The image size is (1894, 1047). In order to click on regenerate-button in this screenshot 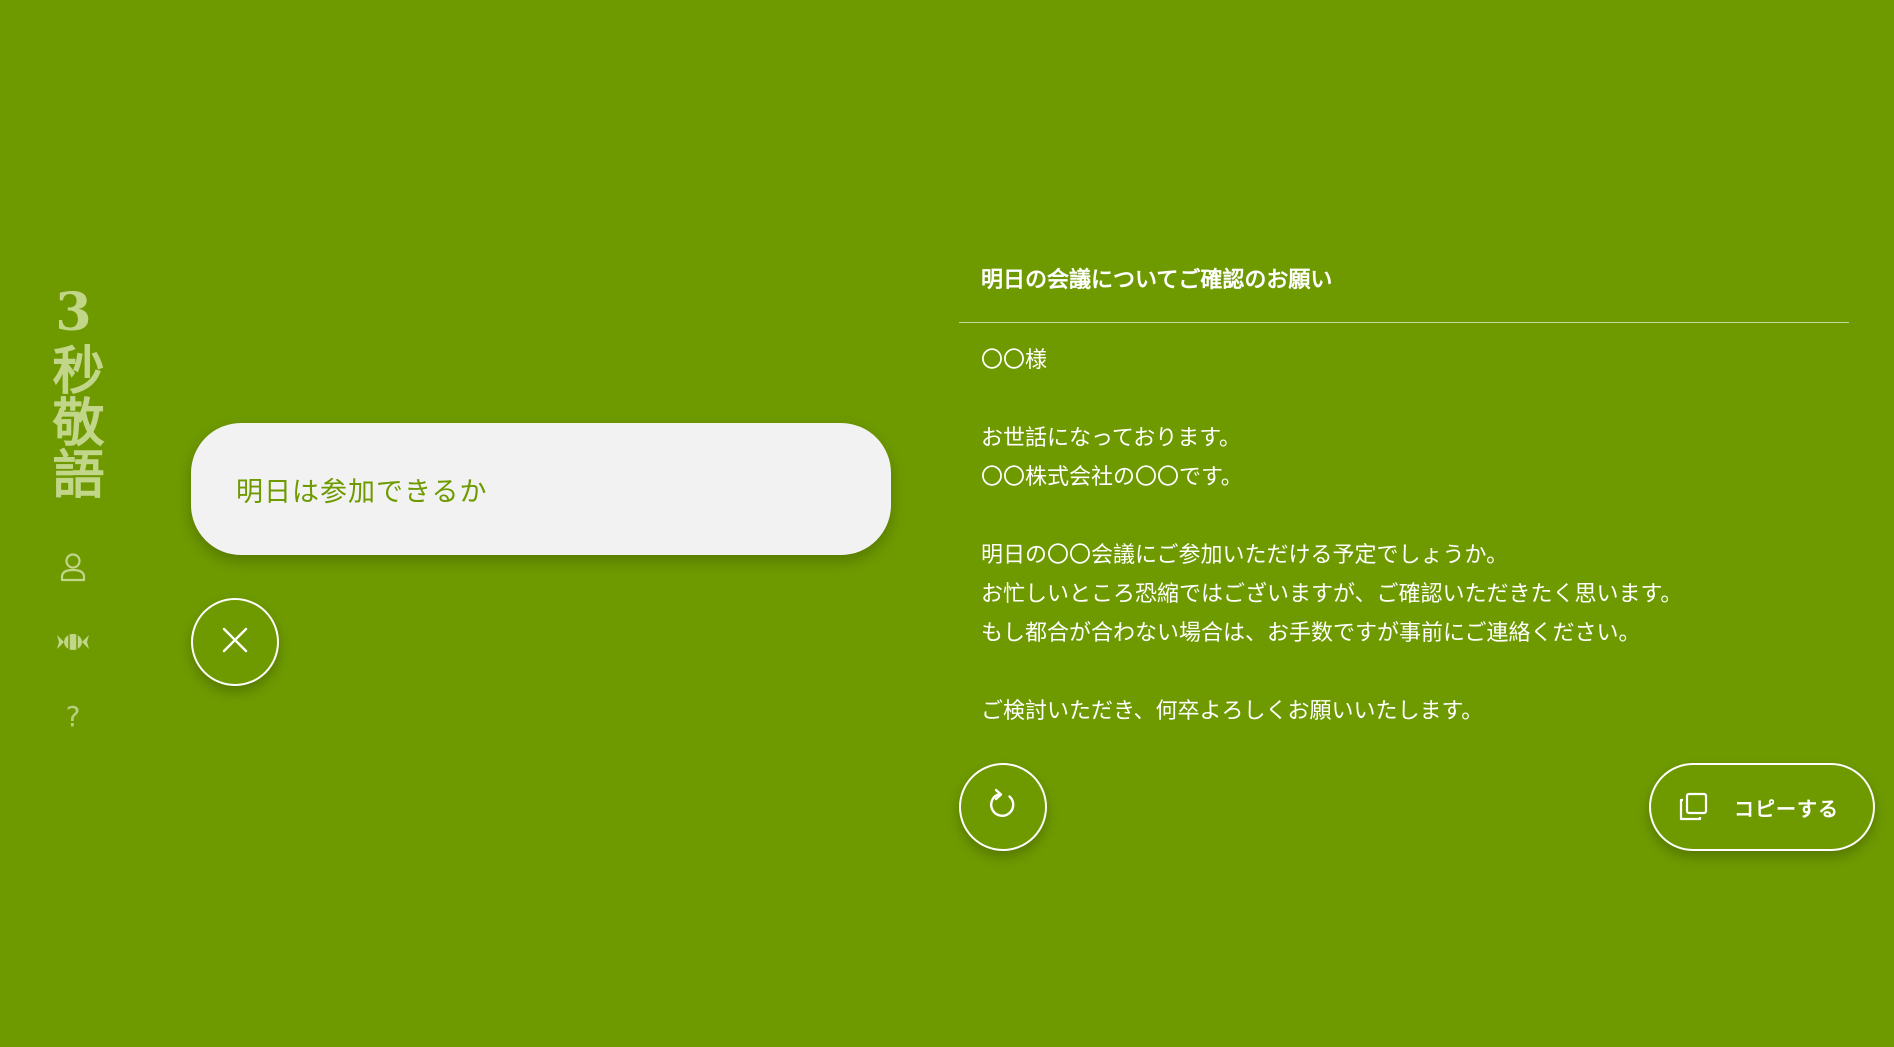, I will do `click(1003, 807)`.